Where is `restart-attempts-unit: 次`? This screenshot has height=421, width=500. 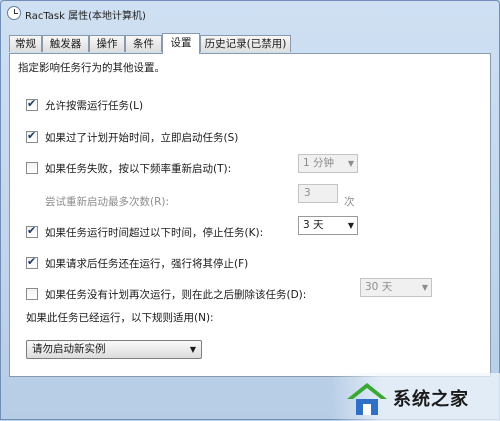 restart-attempts-unit: 次 is located at coordinates (349, 202).